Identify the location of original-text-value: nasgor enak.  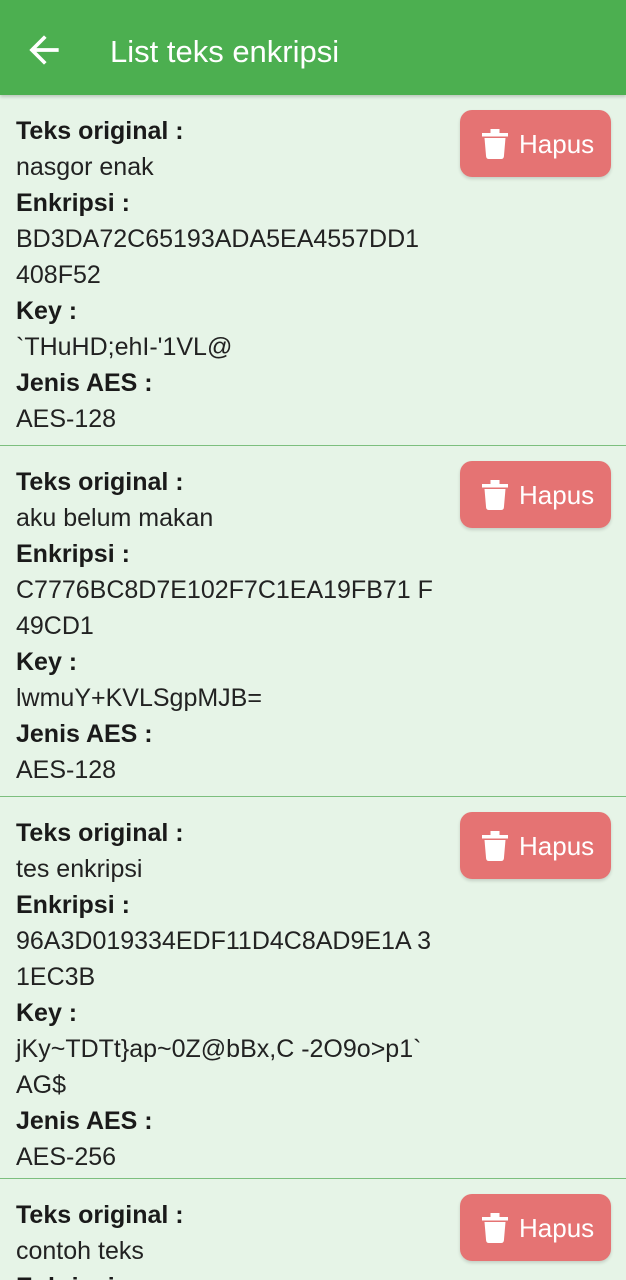
(85, 167).